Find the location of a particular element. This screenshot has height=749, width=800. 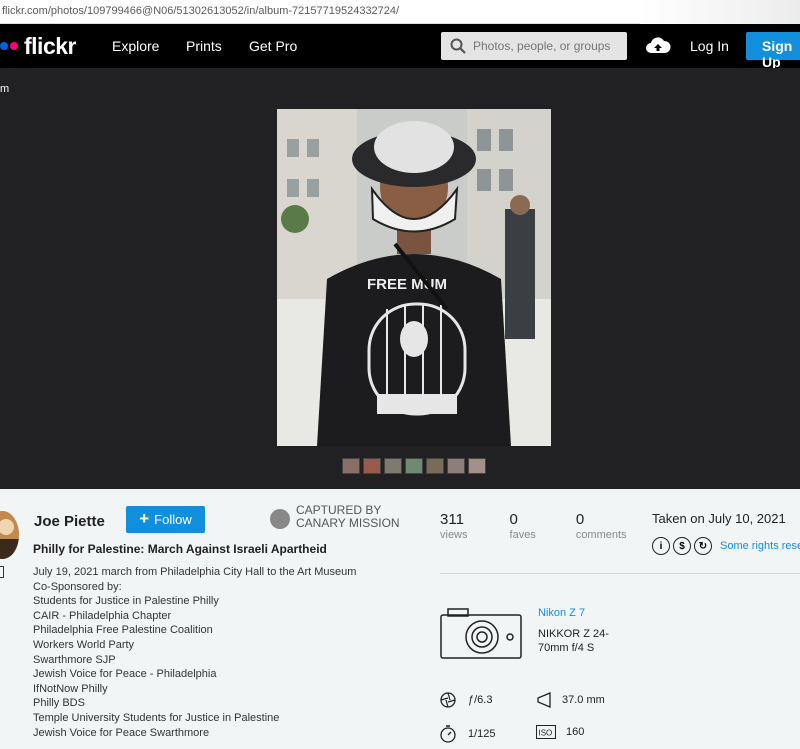

description-line: Workers World Party is located at coordinates (84, 644).